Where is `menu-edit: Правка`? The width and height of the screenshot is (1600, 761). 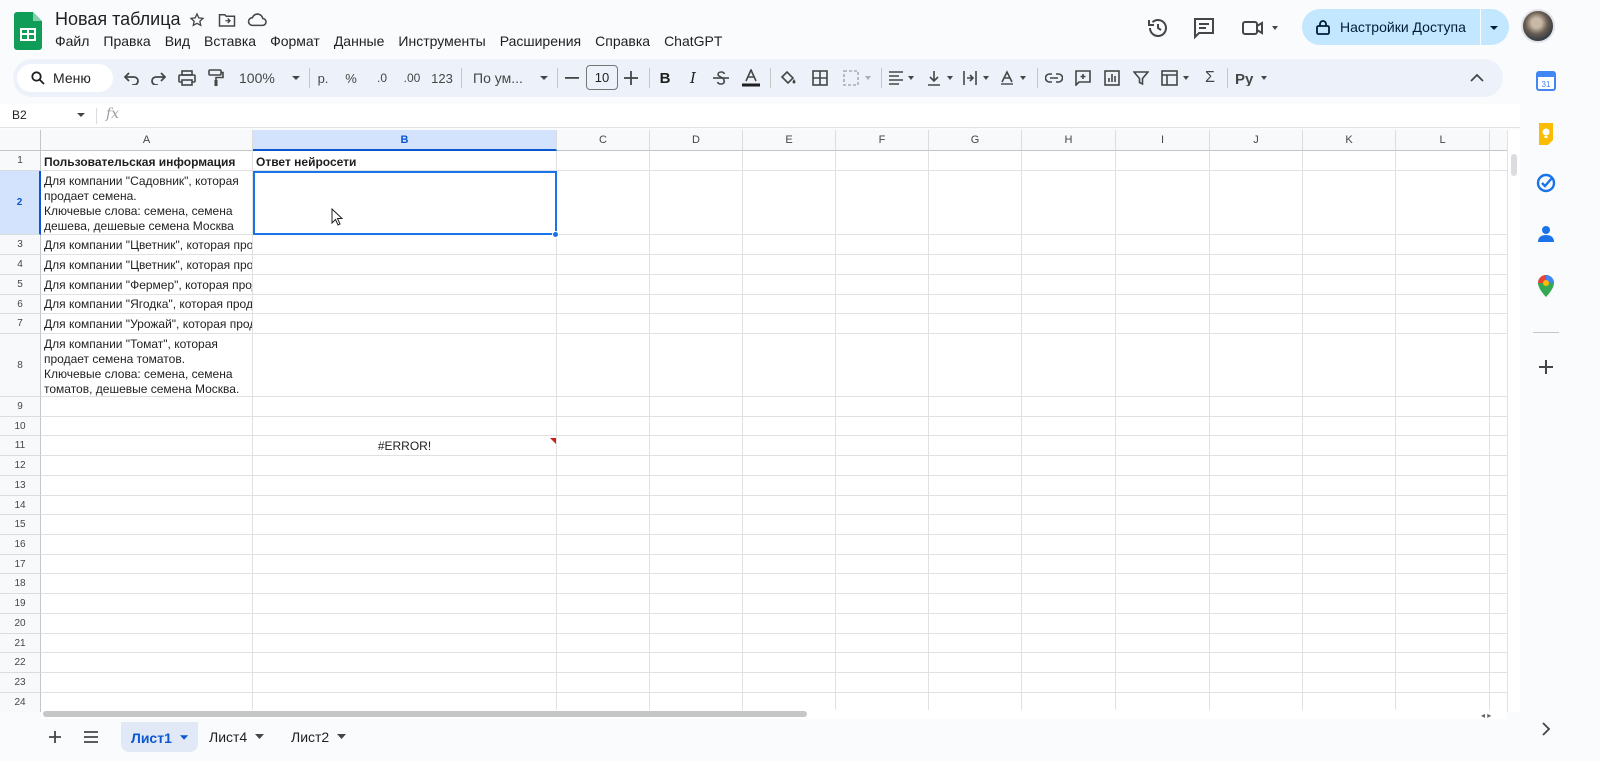
menu-edit: Правка is located at coordinates (126, 41).